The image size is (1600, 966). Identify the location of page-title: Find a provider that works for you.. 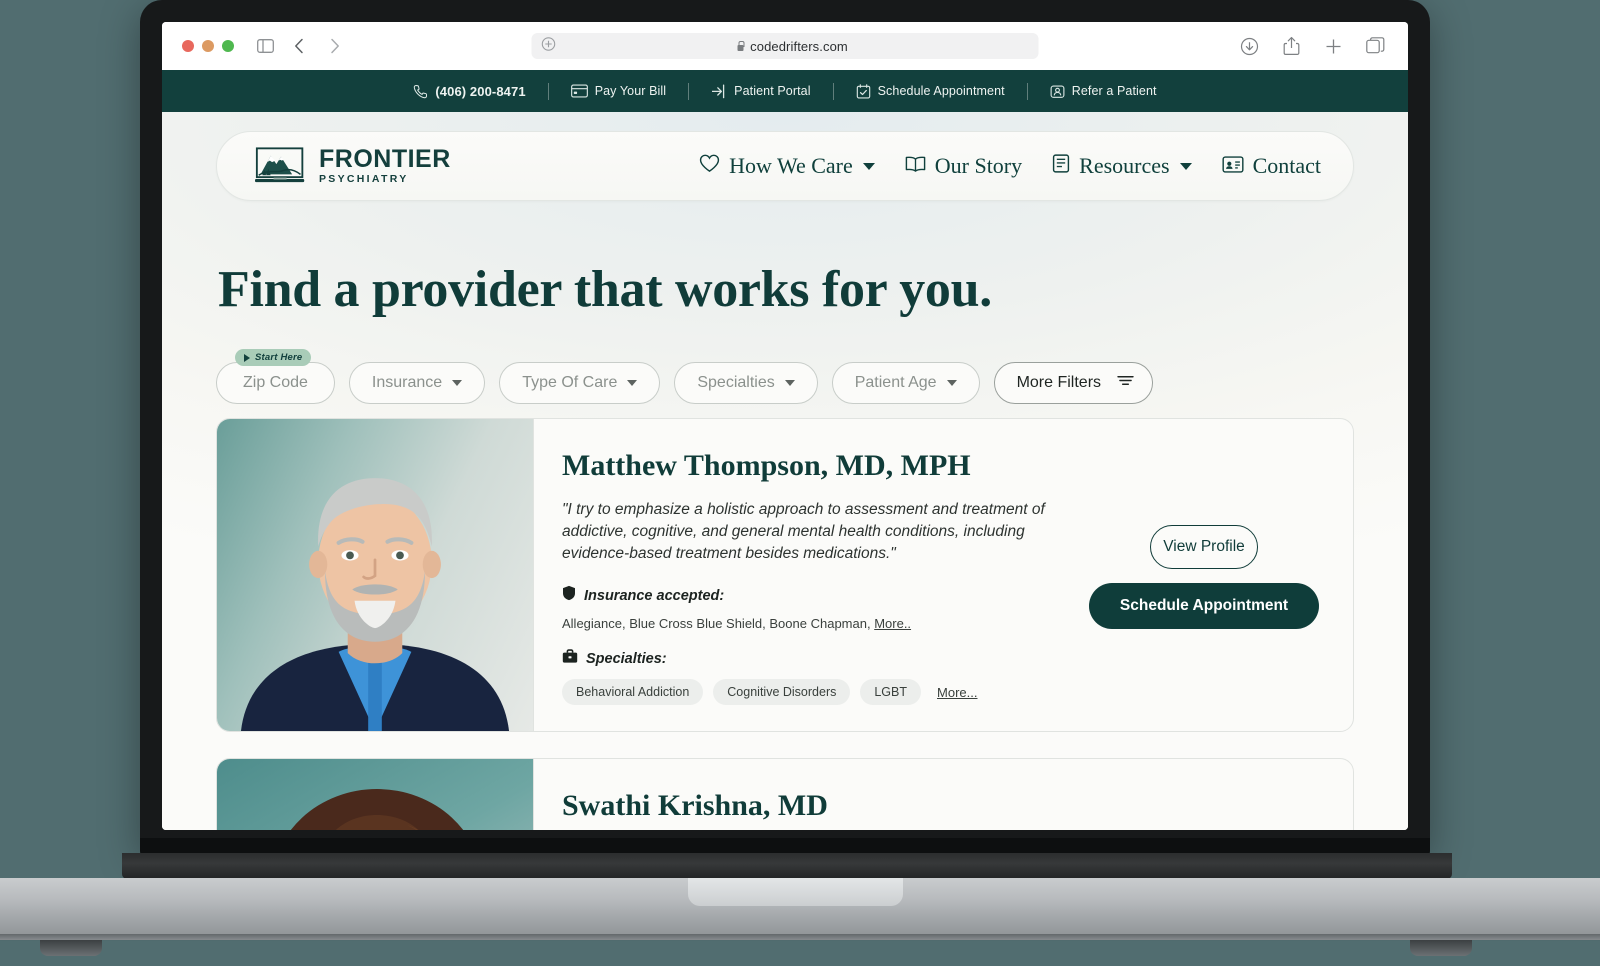
(605, 289).